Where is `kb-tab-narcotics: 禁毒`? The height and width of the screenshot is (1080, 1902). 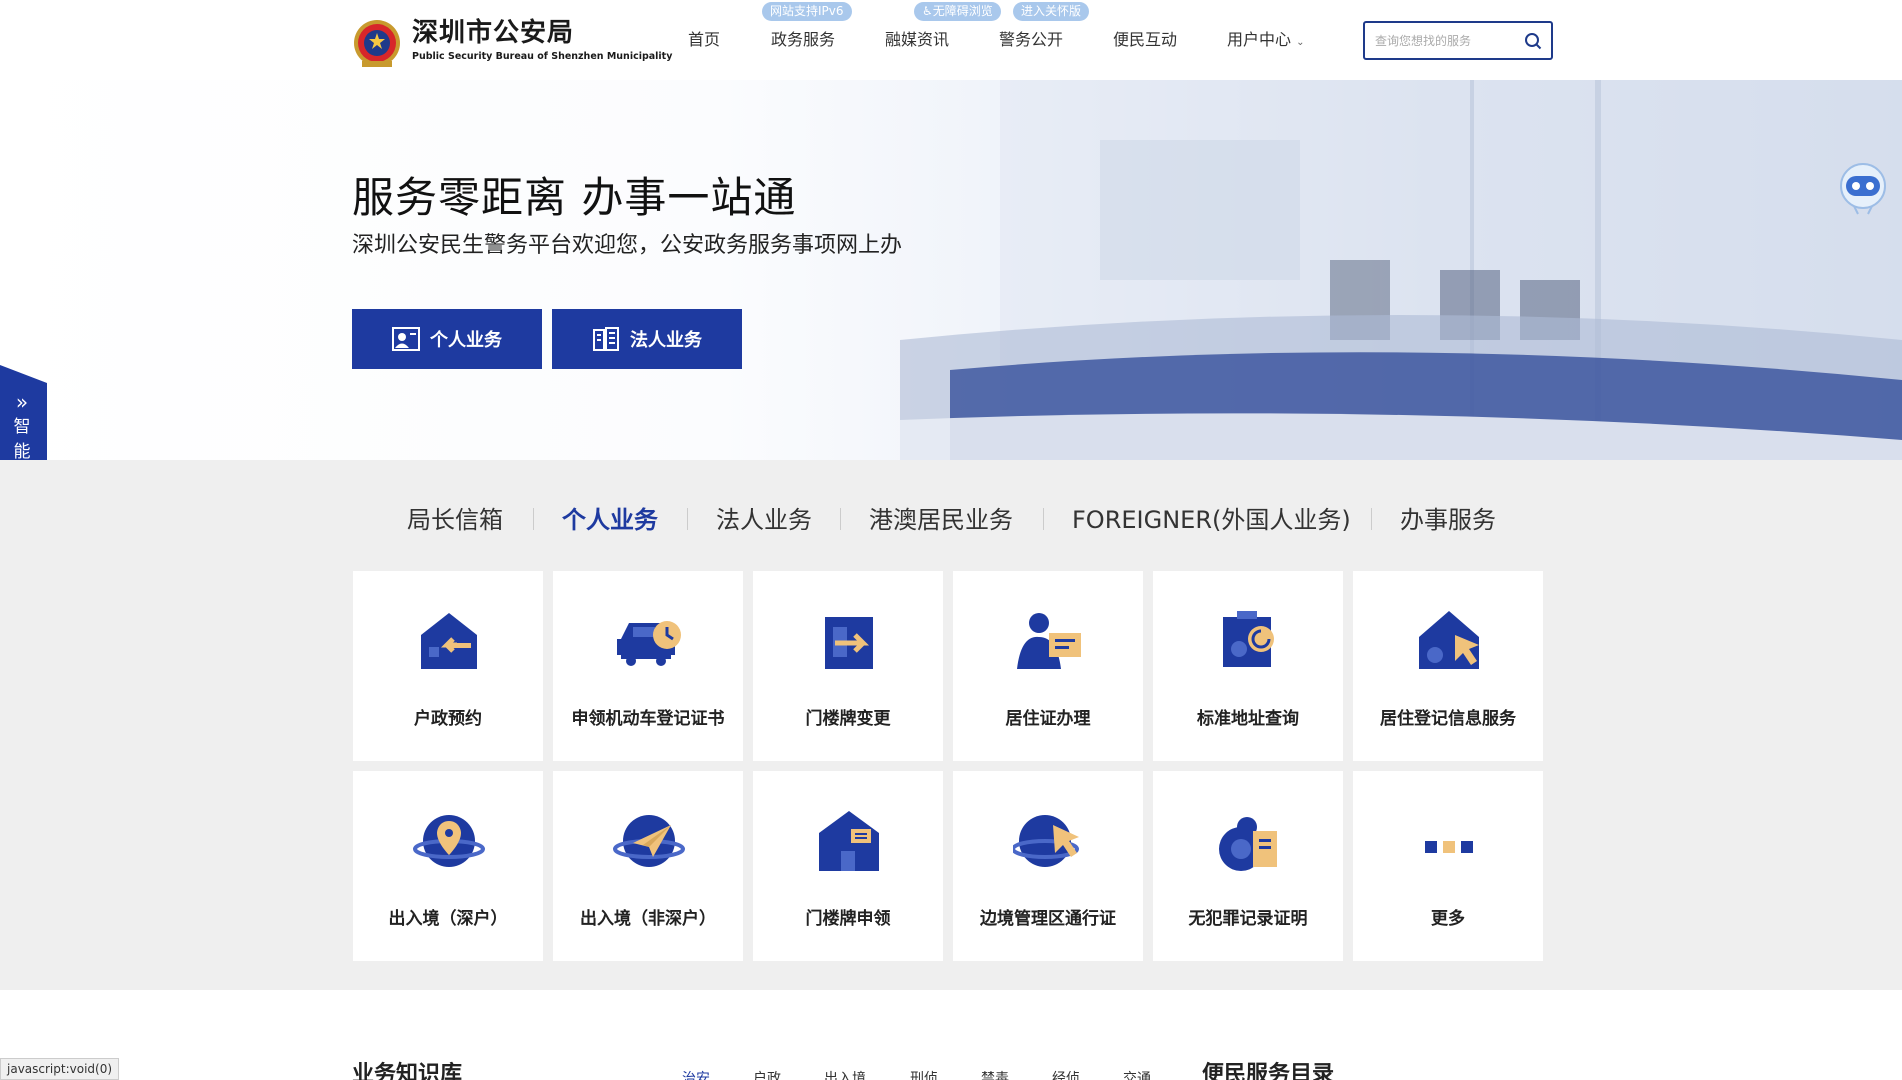 kb-tab-narcotics: 禁毒 is located at coordinates (995, 1074).